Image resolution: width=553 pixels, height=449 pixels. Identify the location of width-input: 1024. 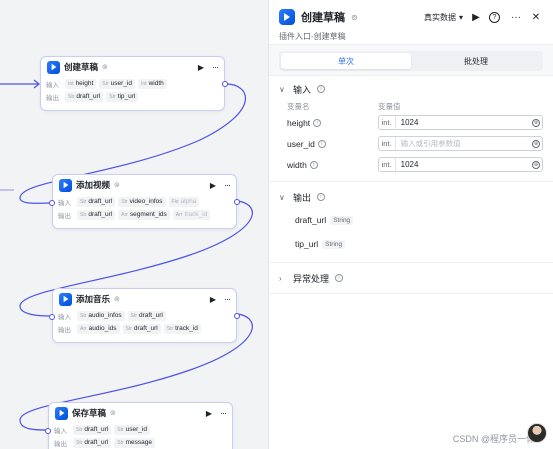
(463, 164).